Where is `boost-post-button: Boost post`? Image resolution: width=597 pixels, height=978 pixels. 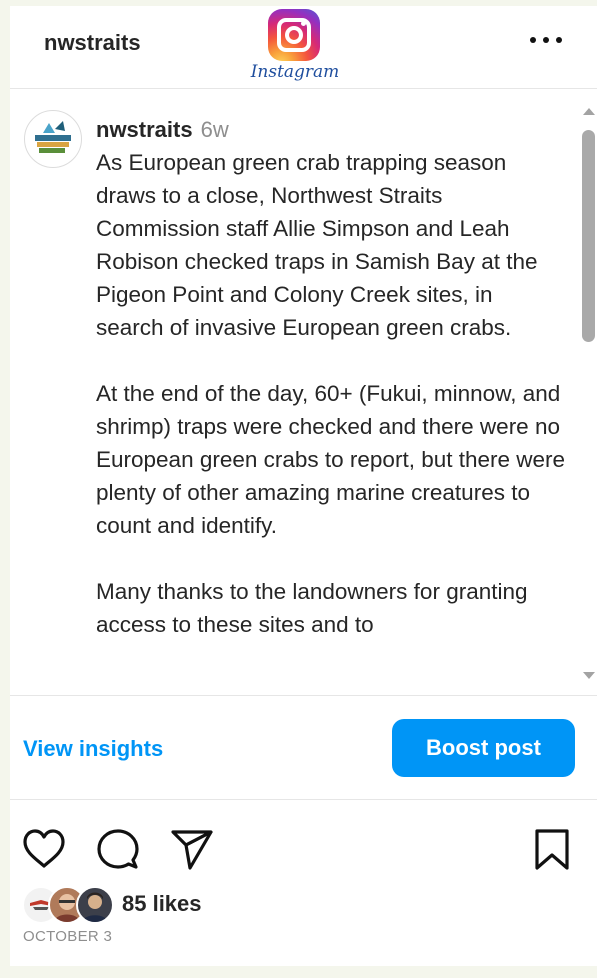
boost-post-button: Boost post is located at coordinates (483, 748).